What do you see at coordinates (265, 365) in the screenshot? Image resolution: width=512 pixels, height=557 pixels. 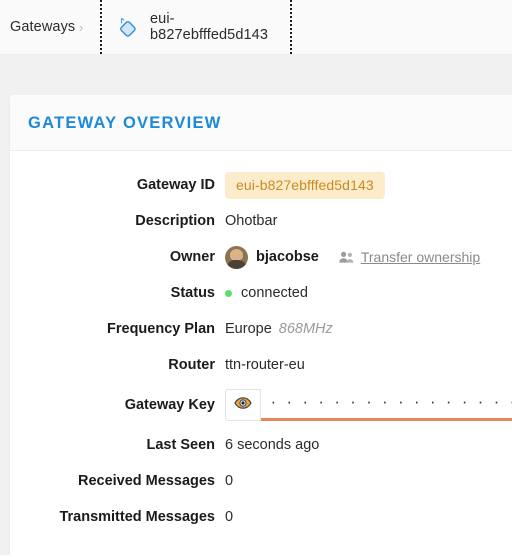 I see `value-router: ttn-router-eu` at bounding box center [265, 365].